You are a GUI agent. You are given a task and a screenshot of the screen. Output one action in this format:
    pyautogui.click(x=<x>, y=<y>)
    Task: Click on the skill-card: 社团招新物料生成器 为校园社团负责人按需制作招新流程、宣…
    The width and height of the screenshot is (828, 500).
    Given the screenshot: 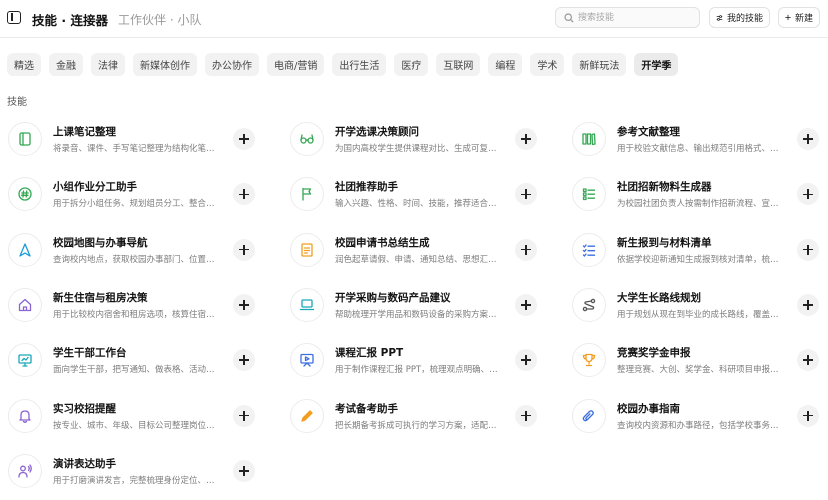 What is the action you would take?
    pyautogui.click(x=699, y=195)
    